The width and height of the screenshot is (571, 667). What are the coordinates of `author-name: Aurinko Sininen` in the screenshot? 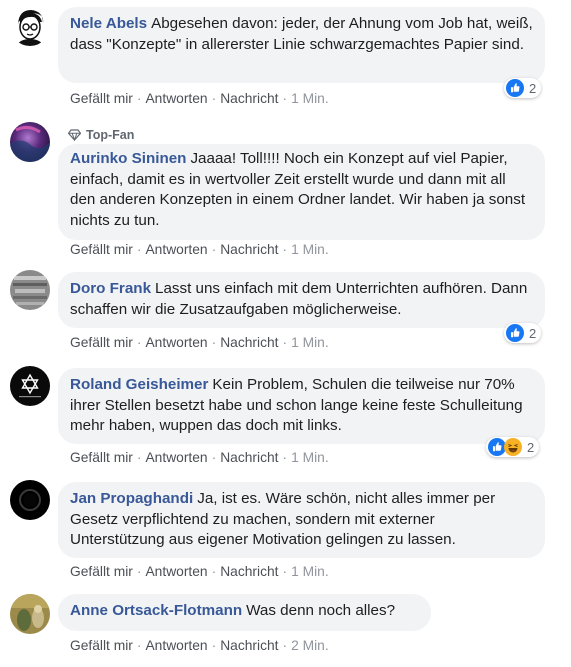 It's located at (128, 158).